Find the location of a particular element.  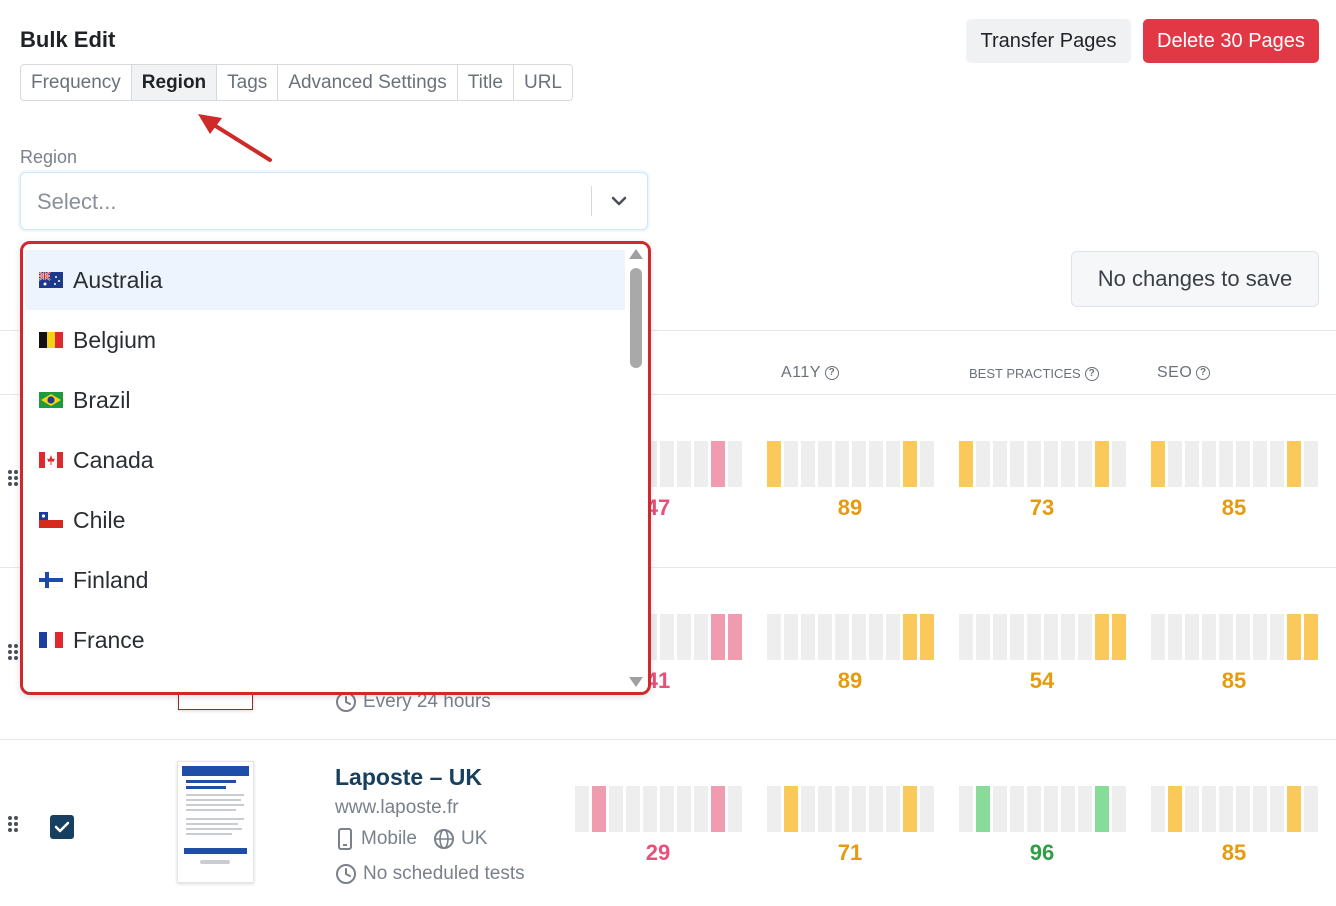

region-field-label: Region is located at coordinates (49, 157).